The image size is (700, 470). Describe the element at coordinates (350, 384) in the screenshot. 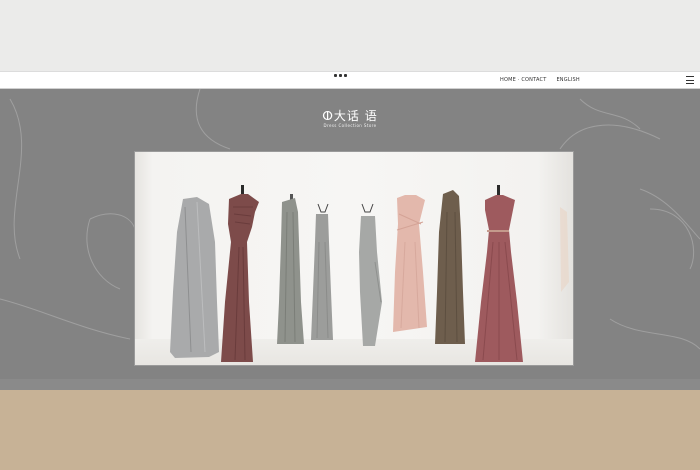

I see `hero-bottom-strip` at that location.